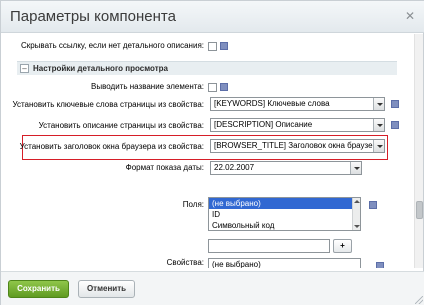 Image resolution: width=424 pixels, height=305 pixels. What do you see at coordinates (263, 124) in the screenshot?
I see `description-value: [DESCRIPTION] Описание` at bounding box center [263, 124].